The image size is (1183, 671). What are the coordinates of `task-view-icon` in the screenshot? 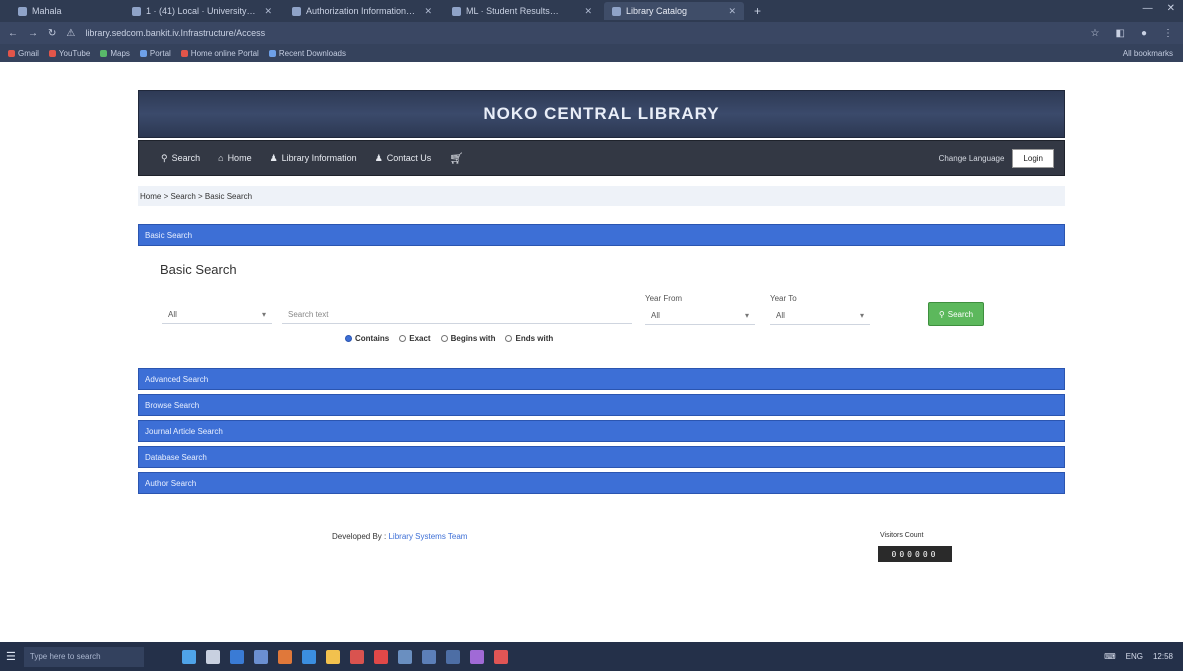 It's located at (188, 656).